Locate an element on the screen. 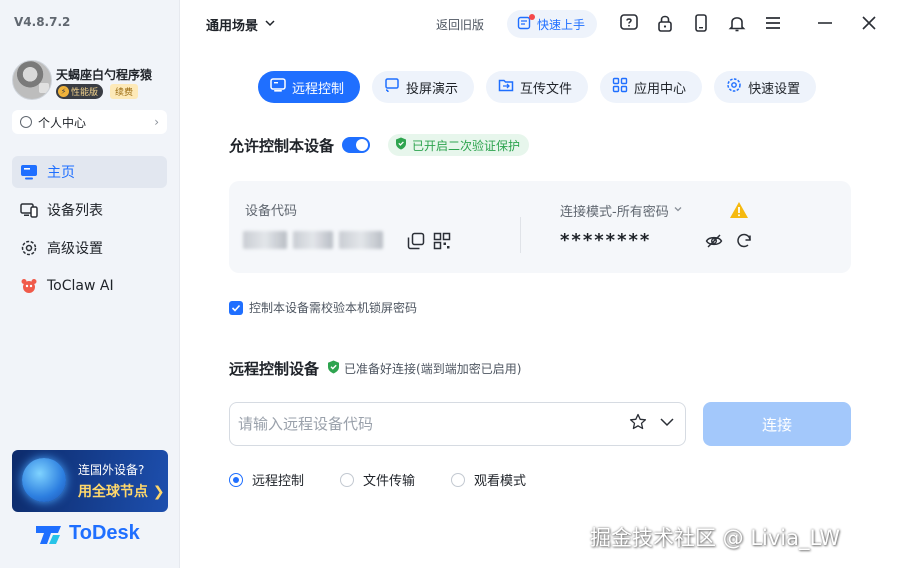 Image resolution: width=900 pixels, height=568 pixels. tab-label: 远程控制 is located at coordinates (318, 89).